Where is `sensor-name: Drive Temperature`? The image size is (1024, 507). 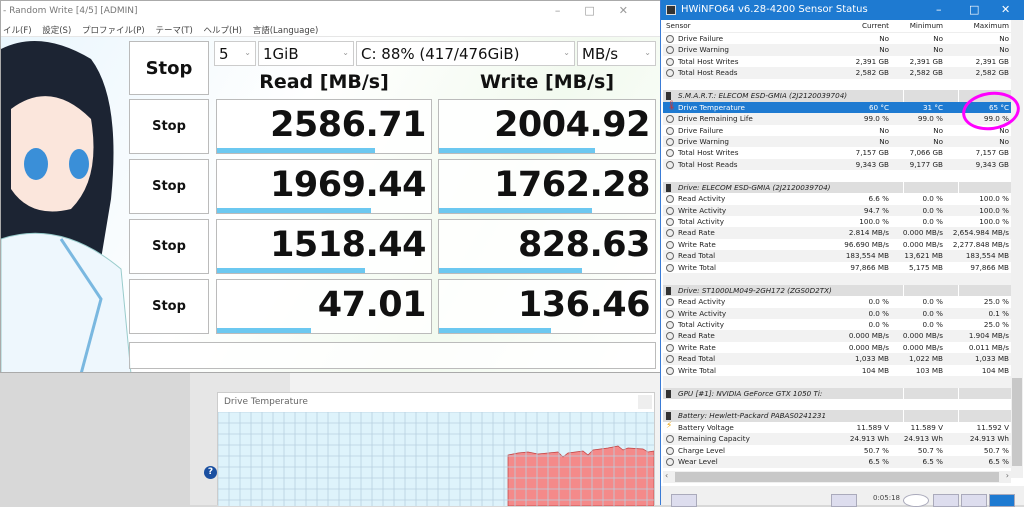 sensor-name: Drive Temperature is located at coordinates (711, 107).